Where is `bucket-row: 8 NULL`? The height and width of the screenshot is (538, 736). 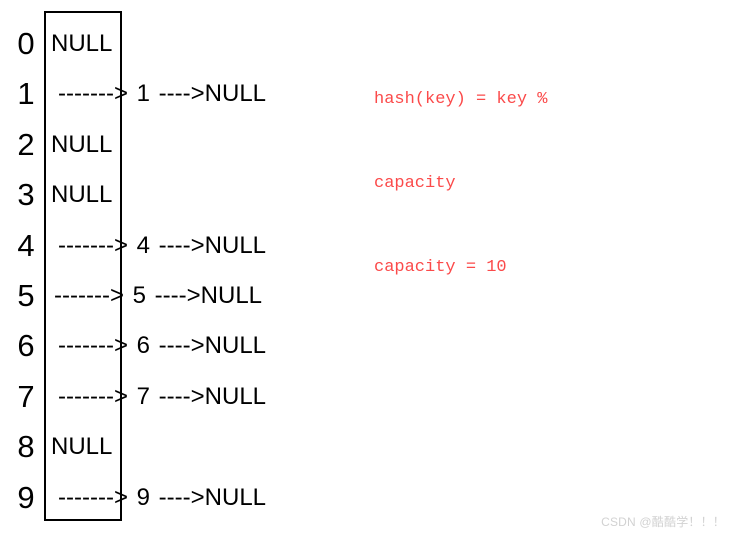 bucket-row: 8 NULL is located at coordinates (170, 447).